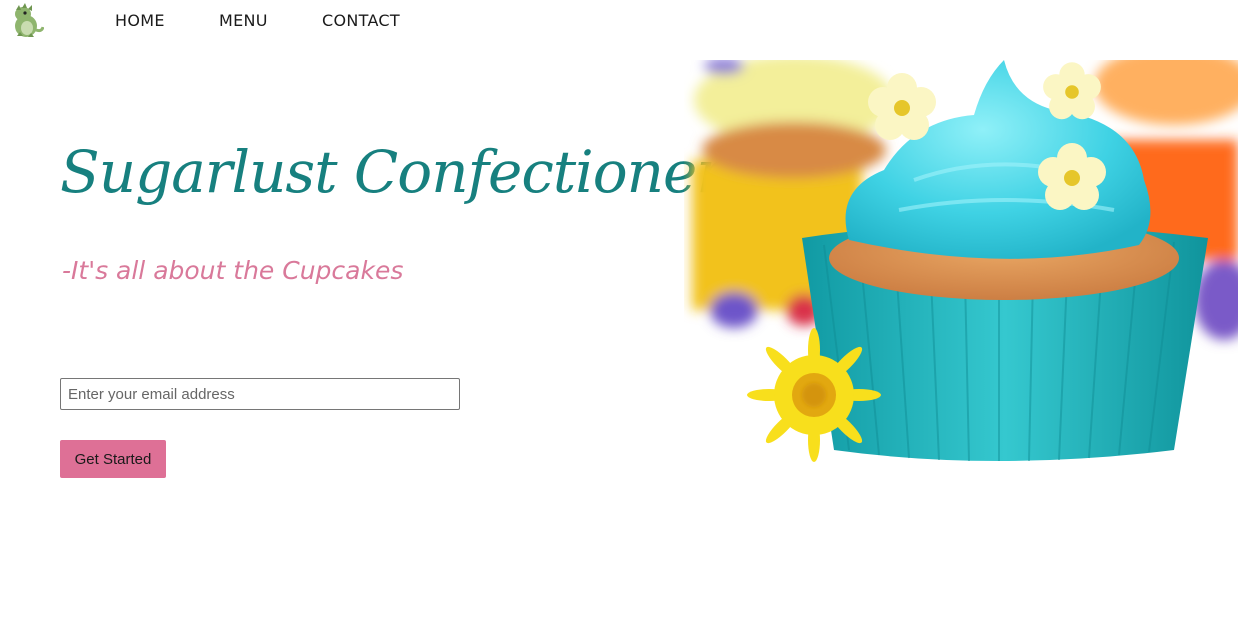  What do you see at coordinates (140, 20) in the screenshot?
I see `nav-home-link: HOME` at bounding box center [140, 20].